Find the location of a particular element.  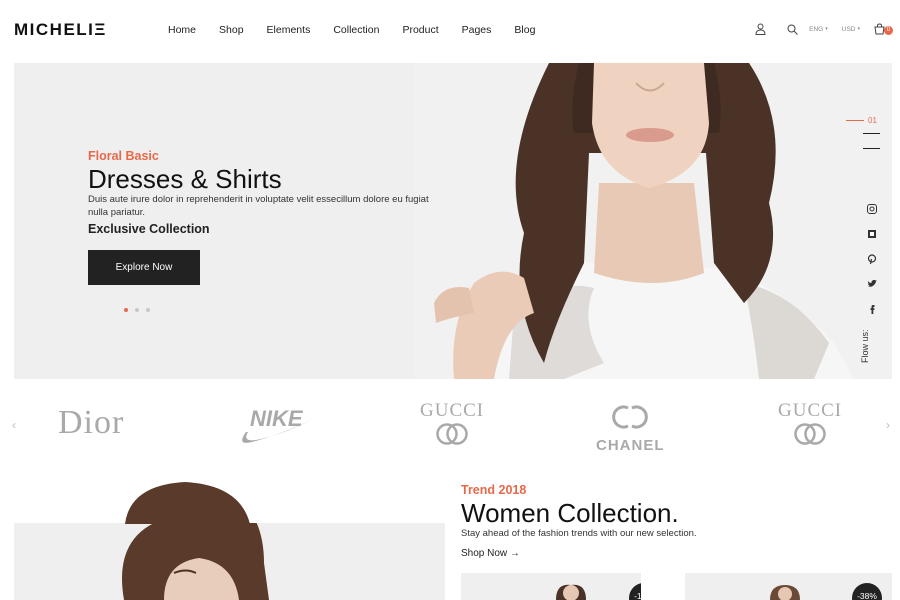

hero-subtitle: Floral Basic is located at coordinates (123, 156).